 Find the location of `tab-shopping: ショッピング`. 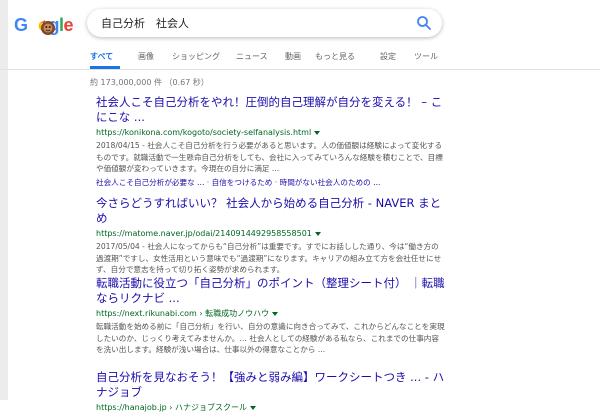

tab-shopping: ショッピング is located at coordinates (196, 56).